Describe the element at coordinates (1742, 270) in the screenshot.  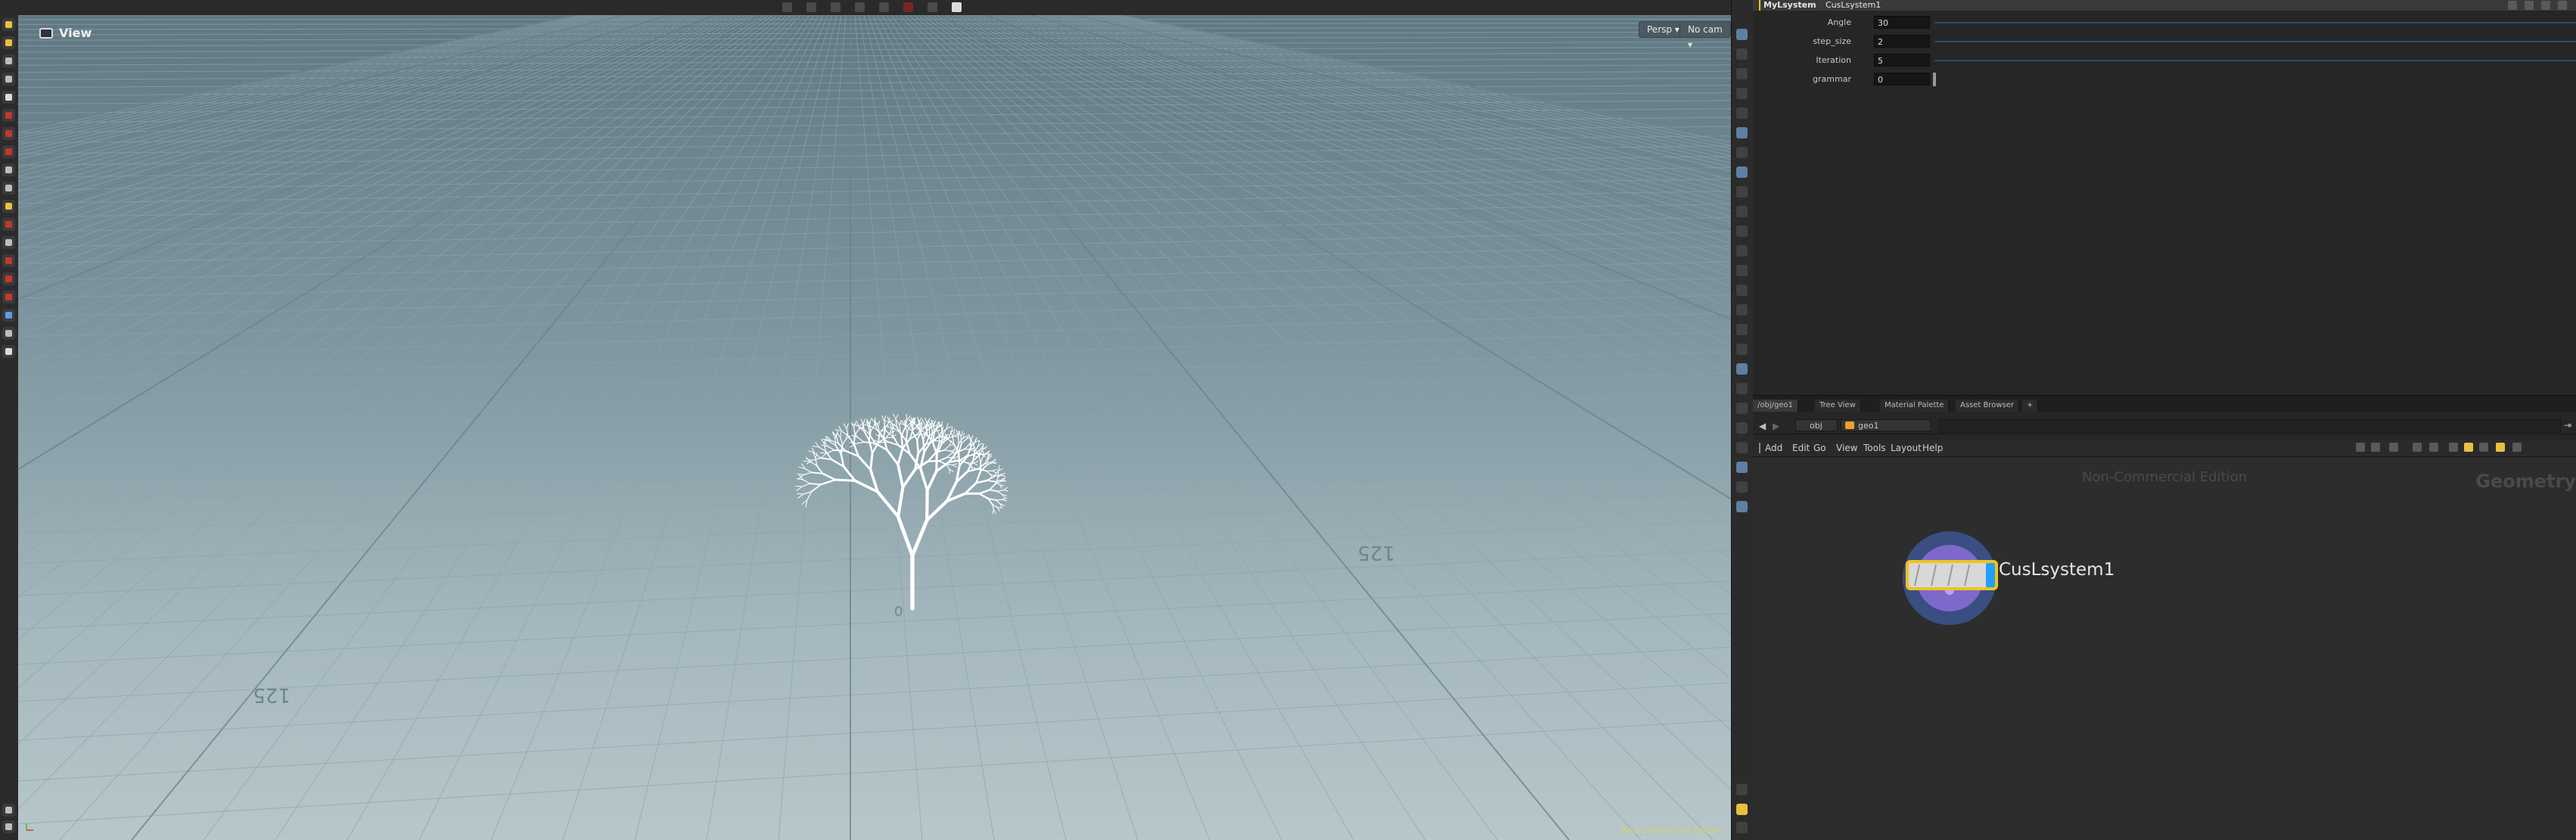
I see `arrow-icon` at that location.